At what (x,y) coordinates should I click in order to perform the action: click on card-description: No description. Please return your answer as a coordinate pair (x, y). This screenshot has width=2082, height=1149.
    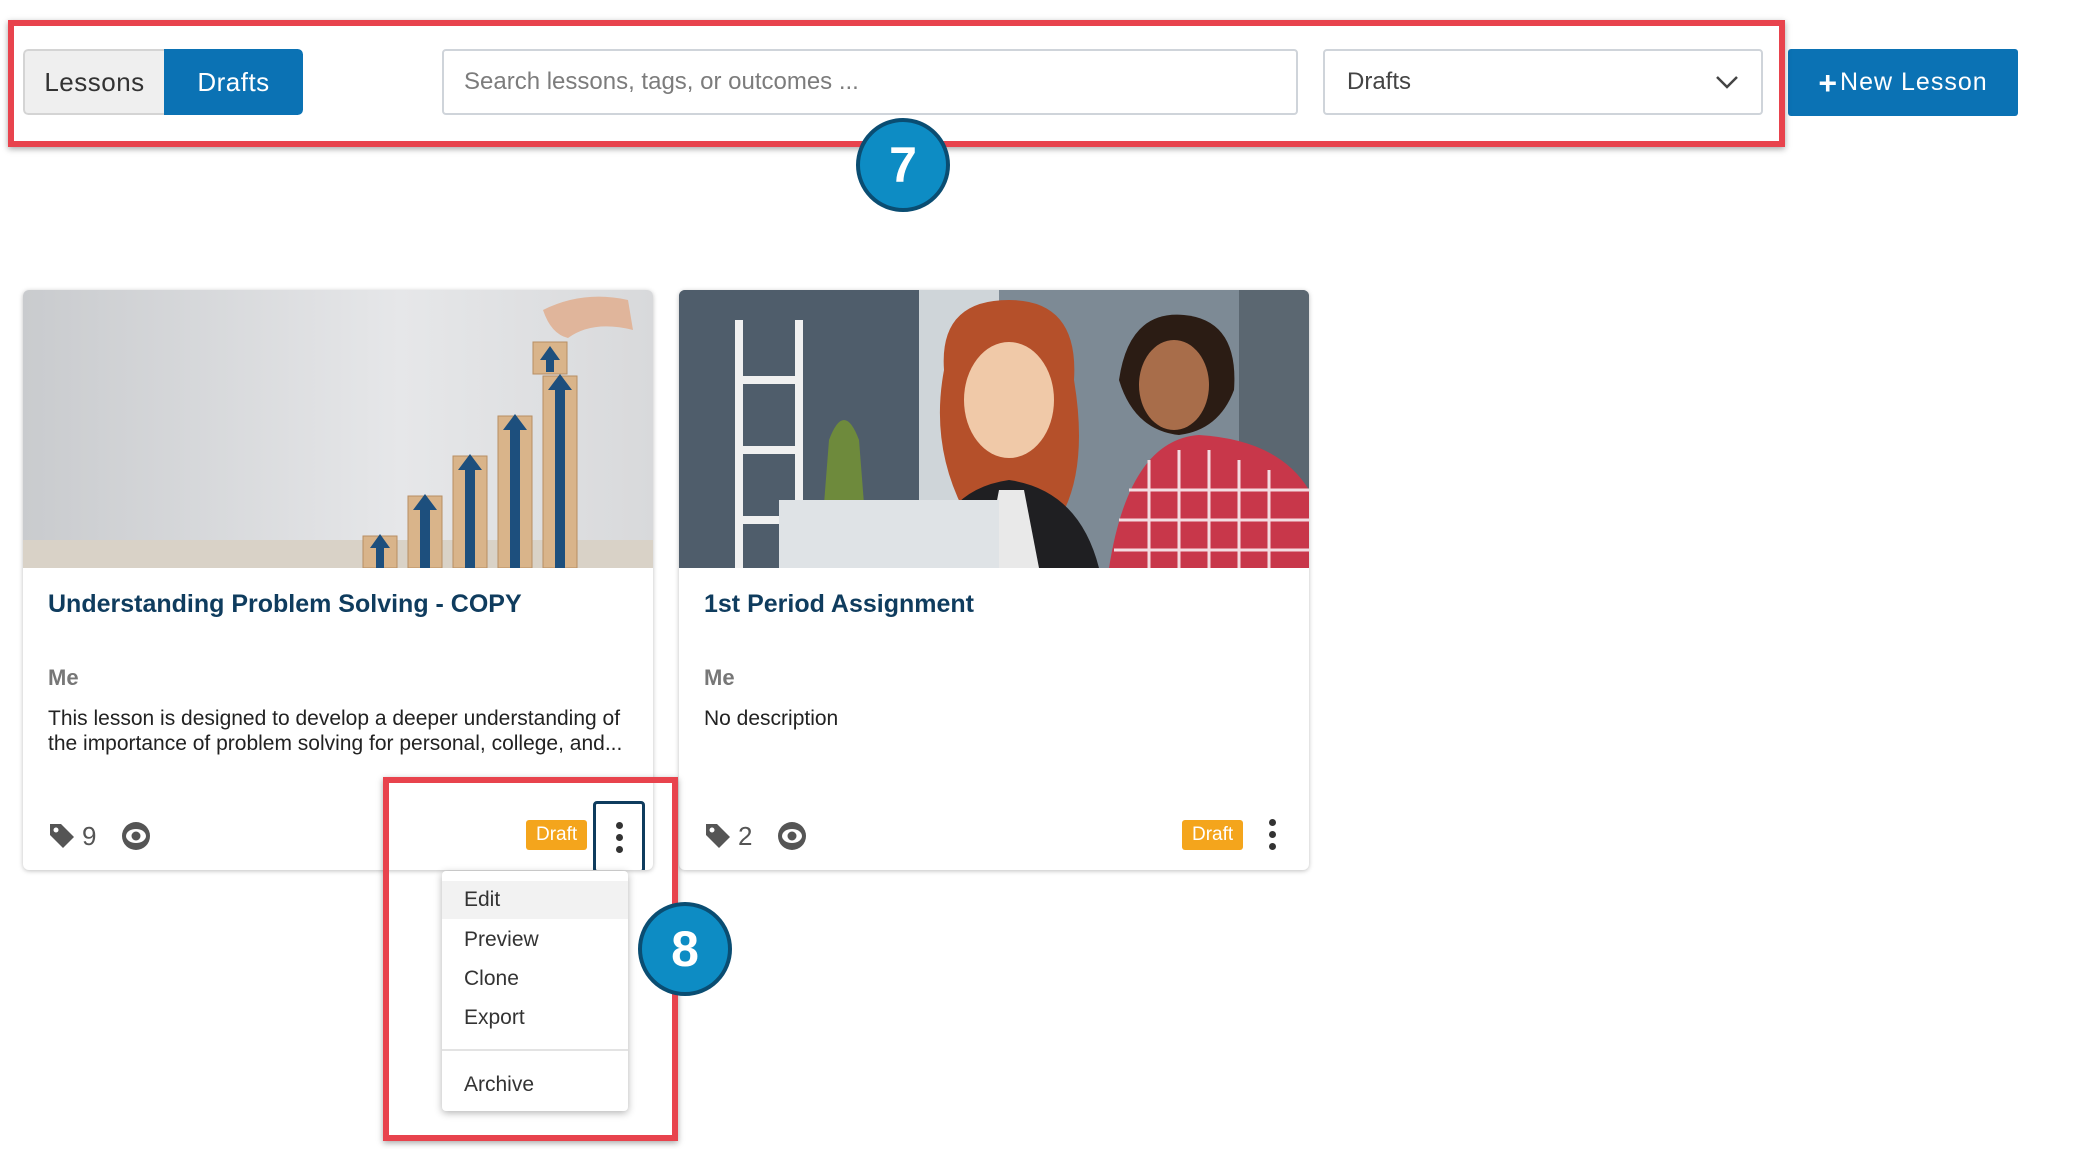
    Looking at the image, I should click on (771, 718).